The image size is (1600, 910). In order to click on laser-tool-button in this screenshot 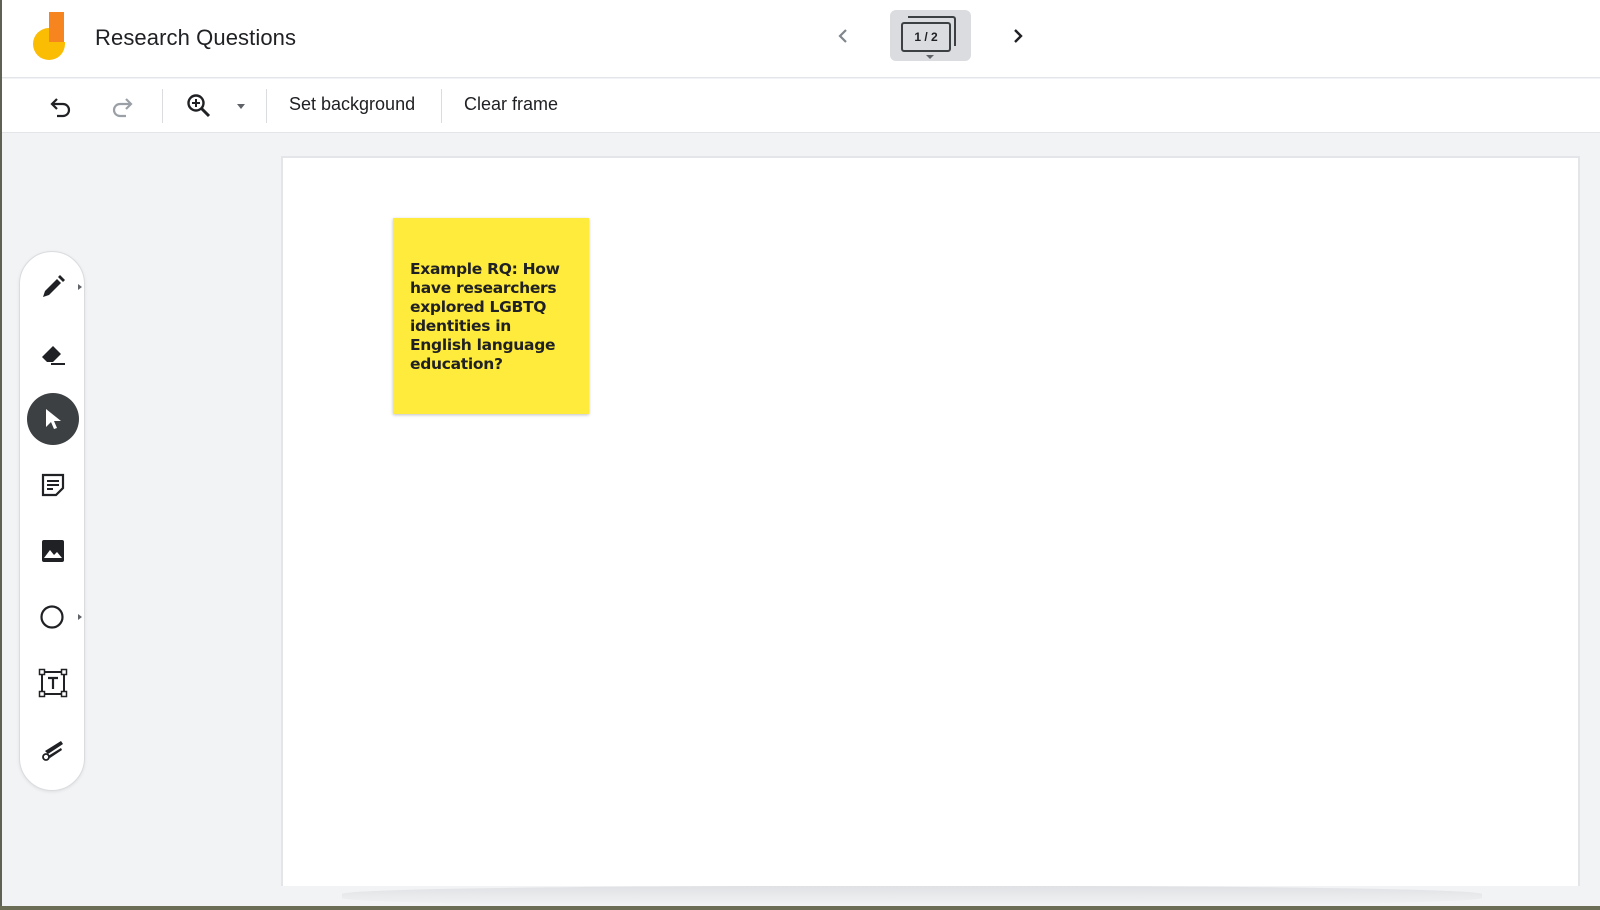, I will do `click(53, 749)`.